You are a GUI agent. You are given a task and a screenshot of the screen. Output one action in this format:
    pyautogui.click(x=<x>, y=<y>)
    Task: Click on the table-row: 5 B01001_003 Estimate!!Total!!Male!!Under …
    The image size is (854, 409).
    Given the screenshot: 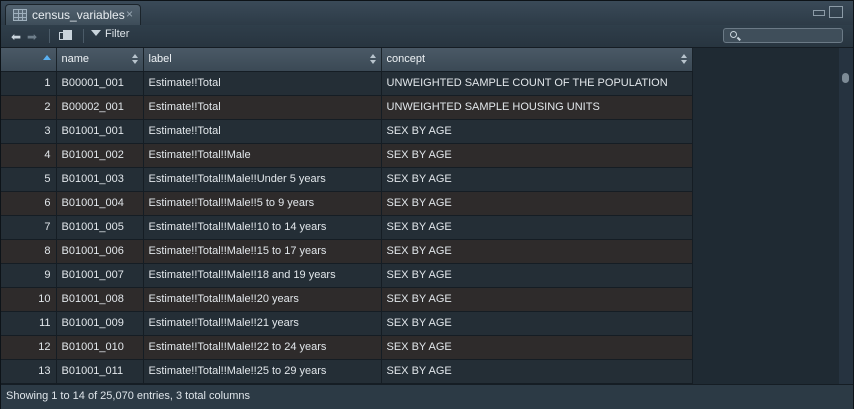 What is the action you would take?
    pyautogui.click(x=347, y=179)
    